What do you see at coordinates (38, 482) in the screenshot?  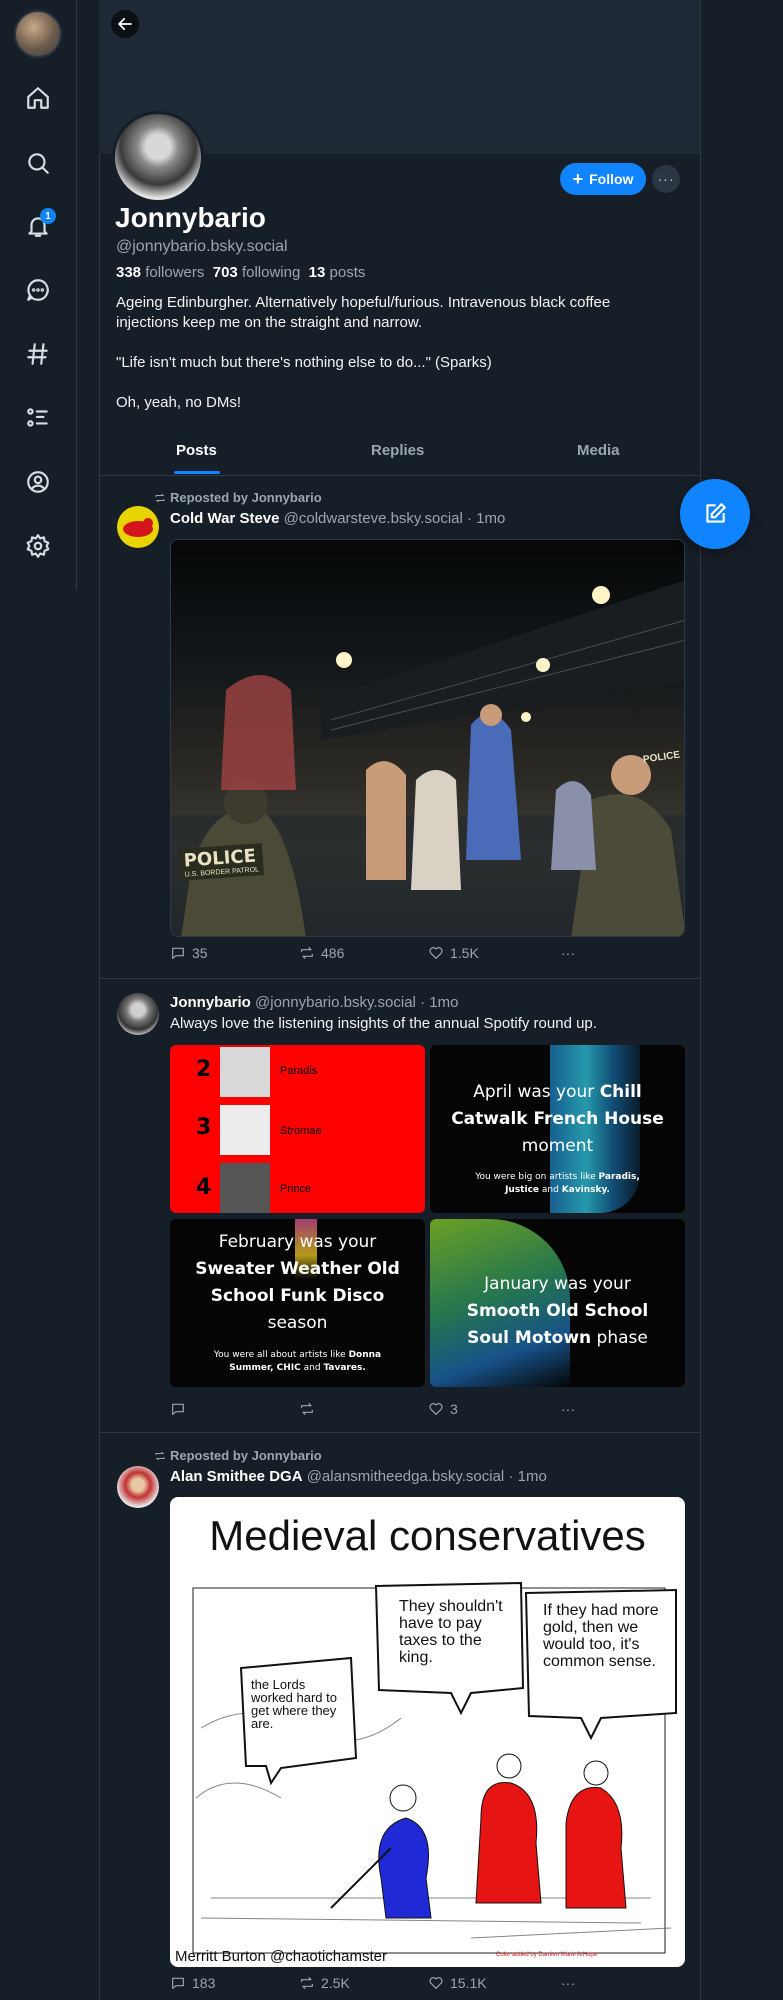 I see `profile-icon` at bounding box center [38, 482].